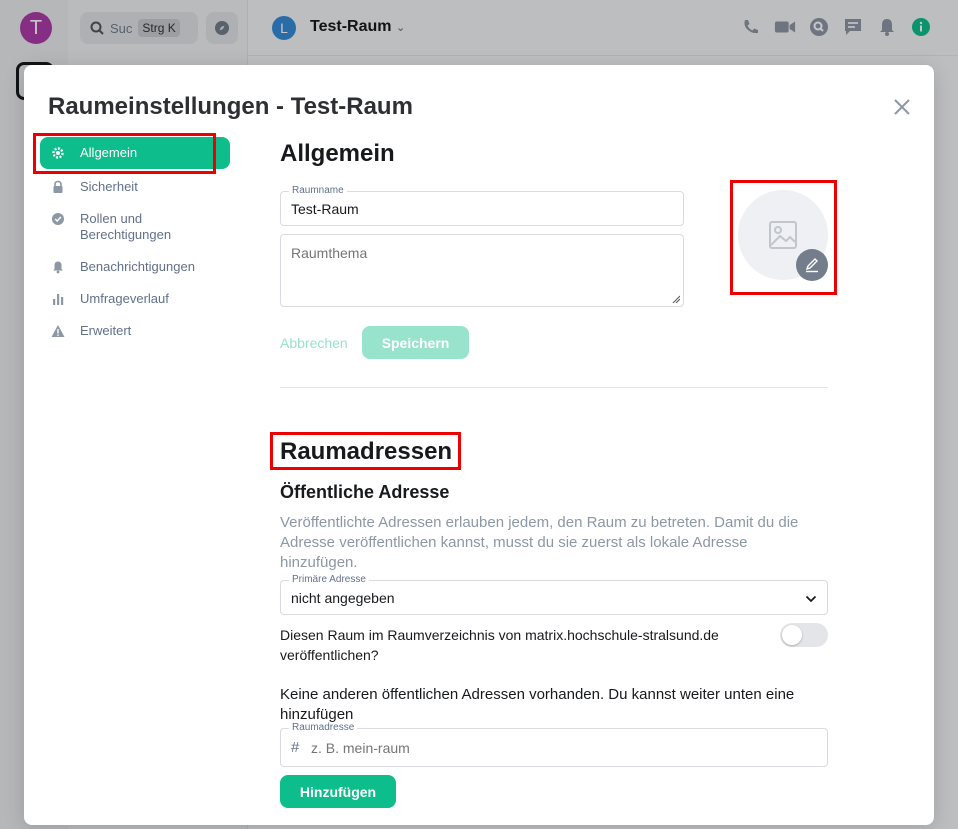 The image size is (958, 829). Describe the element at coordinates (554, 387) in the screenshot. I see `section-divider` at that location.